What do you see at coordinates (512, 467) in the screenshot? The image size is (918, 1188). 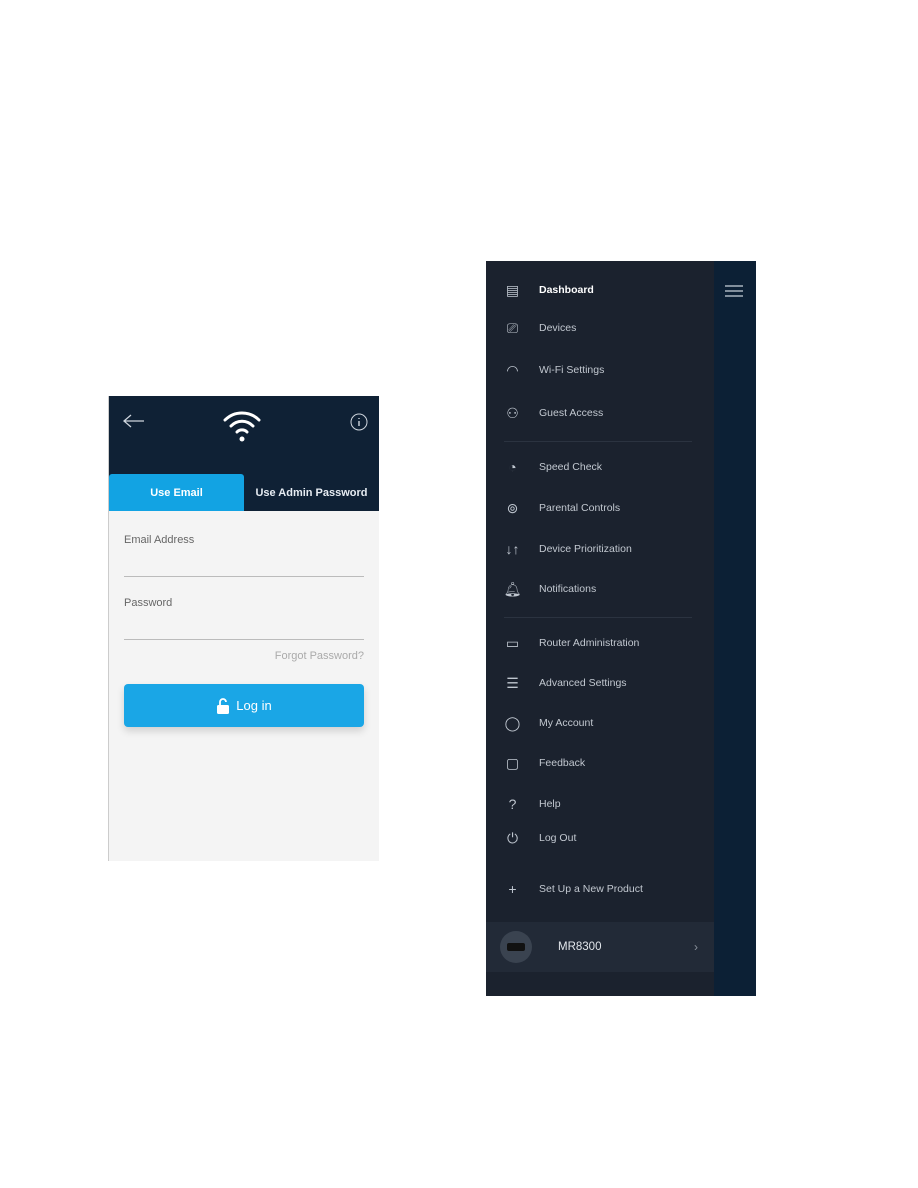 I see `speedometer-icon: ◔` at bounding box center [512, 467].